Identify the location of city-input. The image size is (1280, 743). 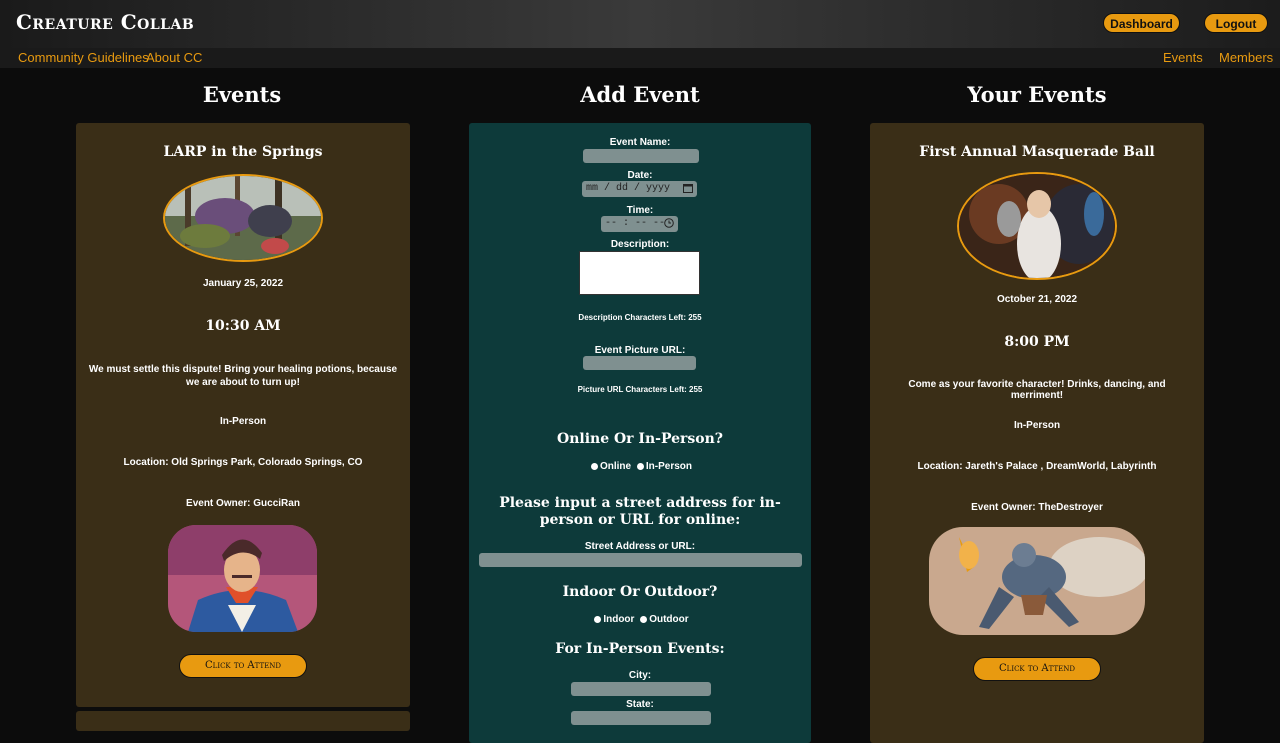
(641, 689).